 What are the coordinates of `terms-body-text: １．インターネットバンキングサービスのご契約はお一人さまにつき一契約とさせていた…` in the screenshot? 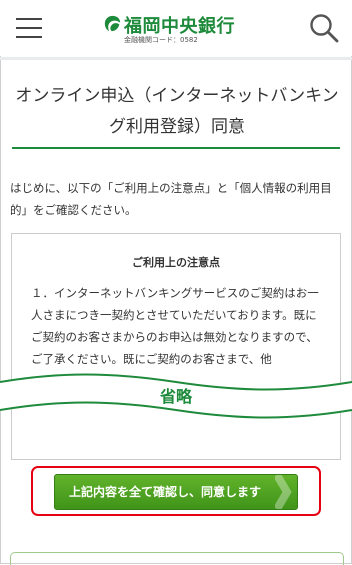 It's located at (175, 326).